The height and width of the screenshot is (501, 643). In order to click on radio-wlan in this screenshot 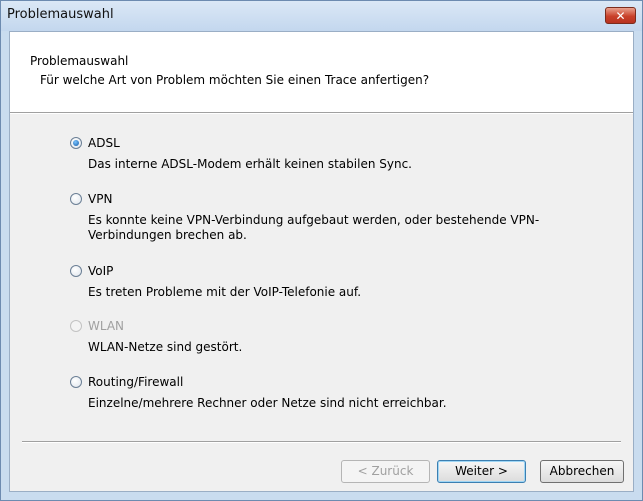, I will do `click(76, 326)`.